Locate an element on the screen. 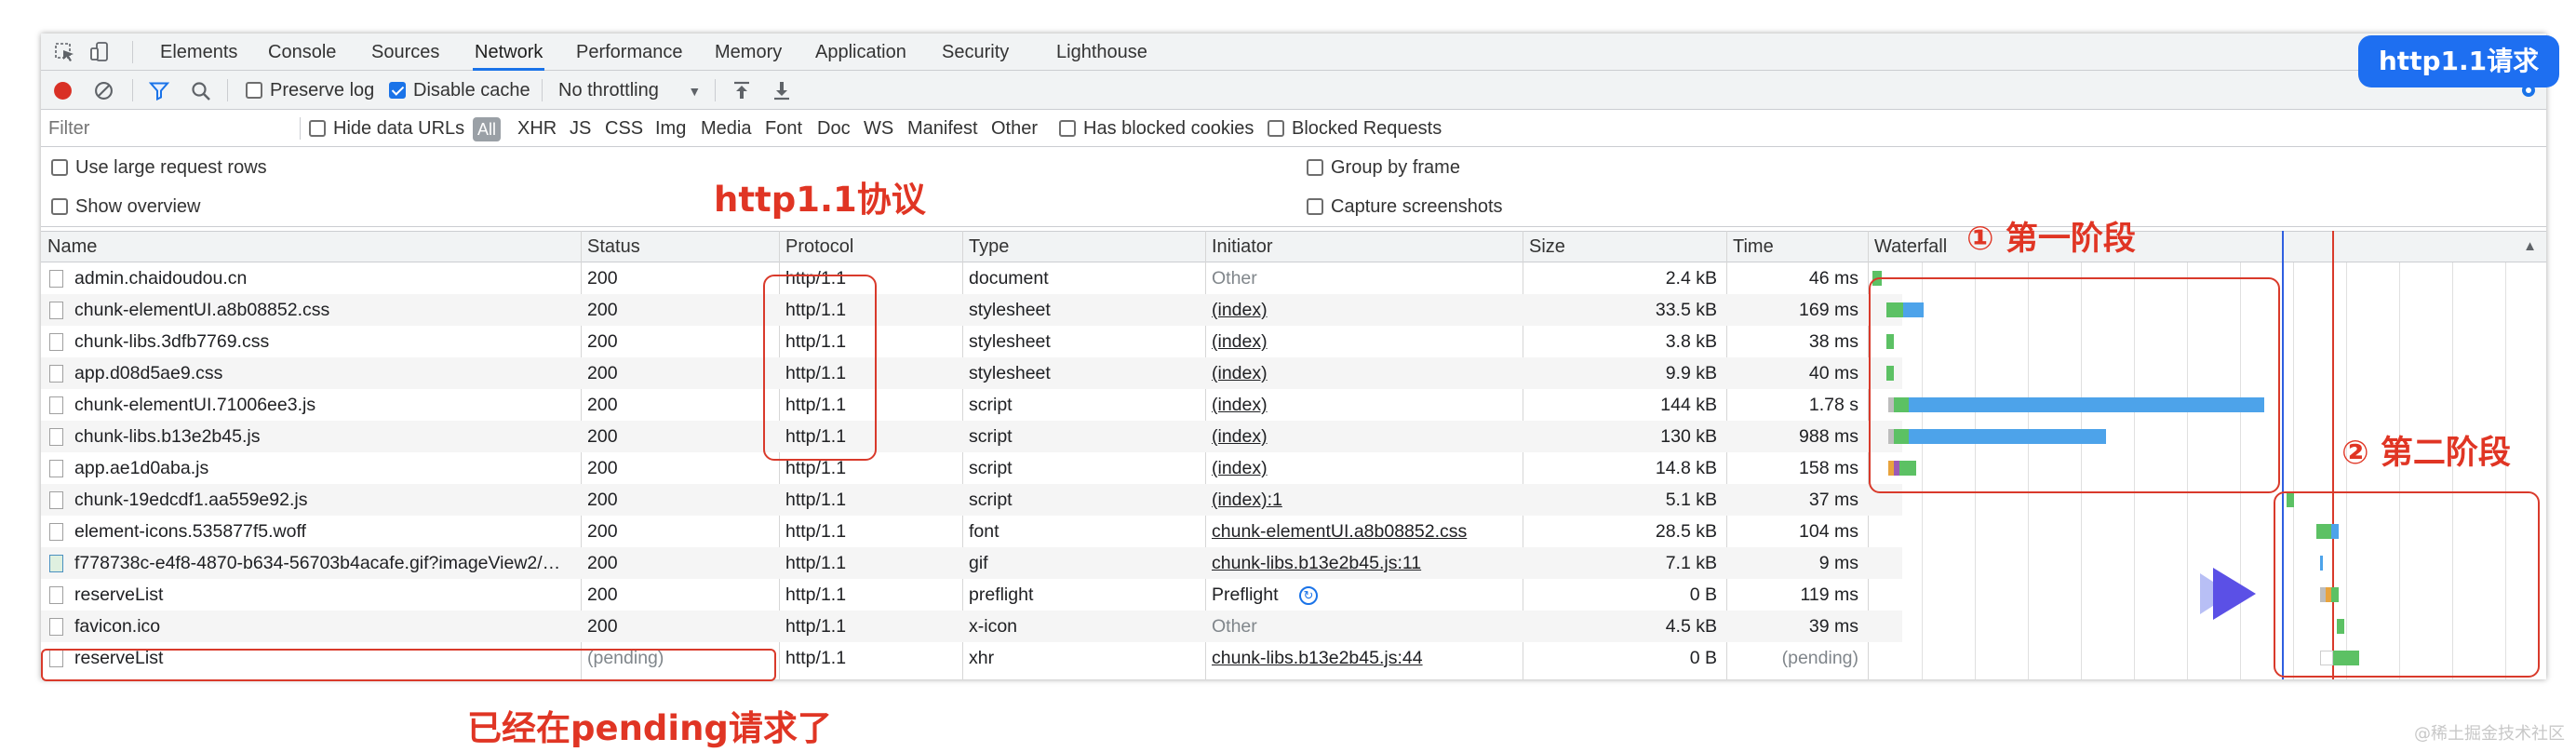 Image resolution: width=2576 pixels, height=752 pixels. preflight-link-icon: ↻ is located at coordinates (1308, 596).